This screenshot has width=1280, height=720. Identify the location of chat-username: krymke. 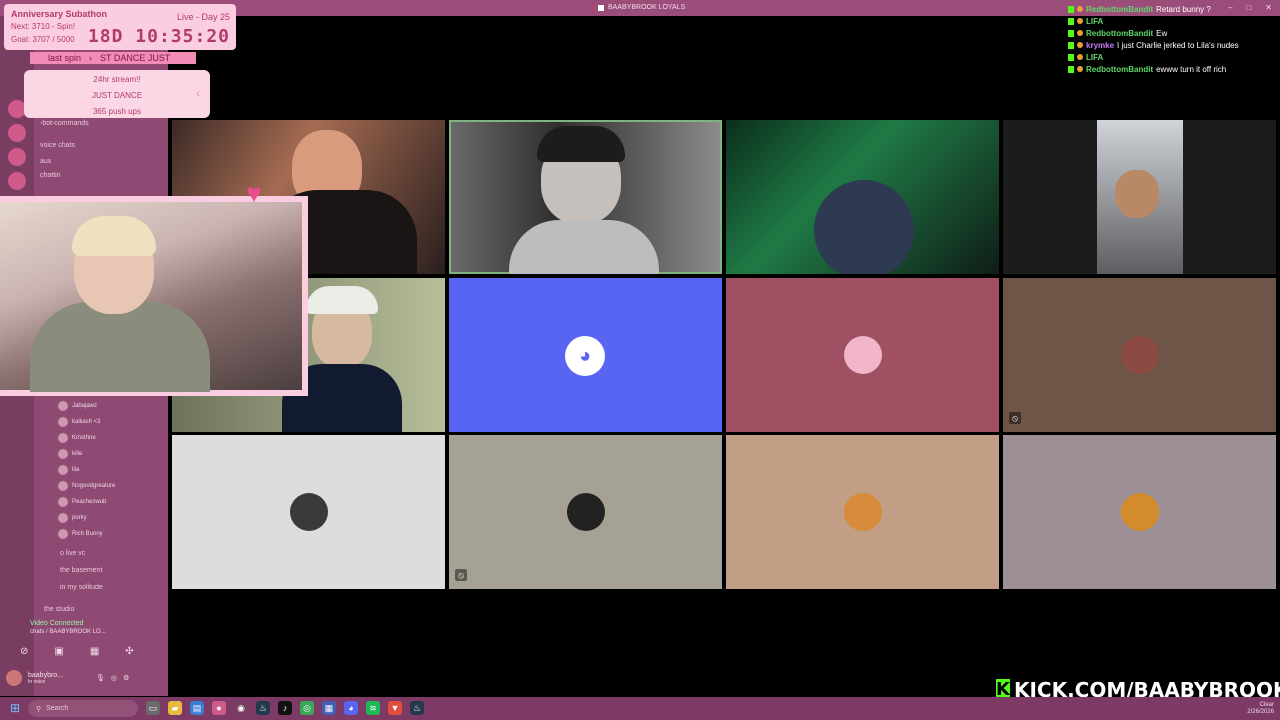
(1100, 45).